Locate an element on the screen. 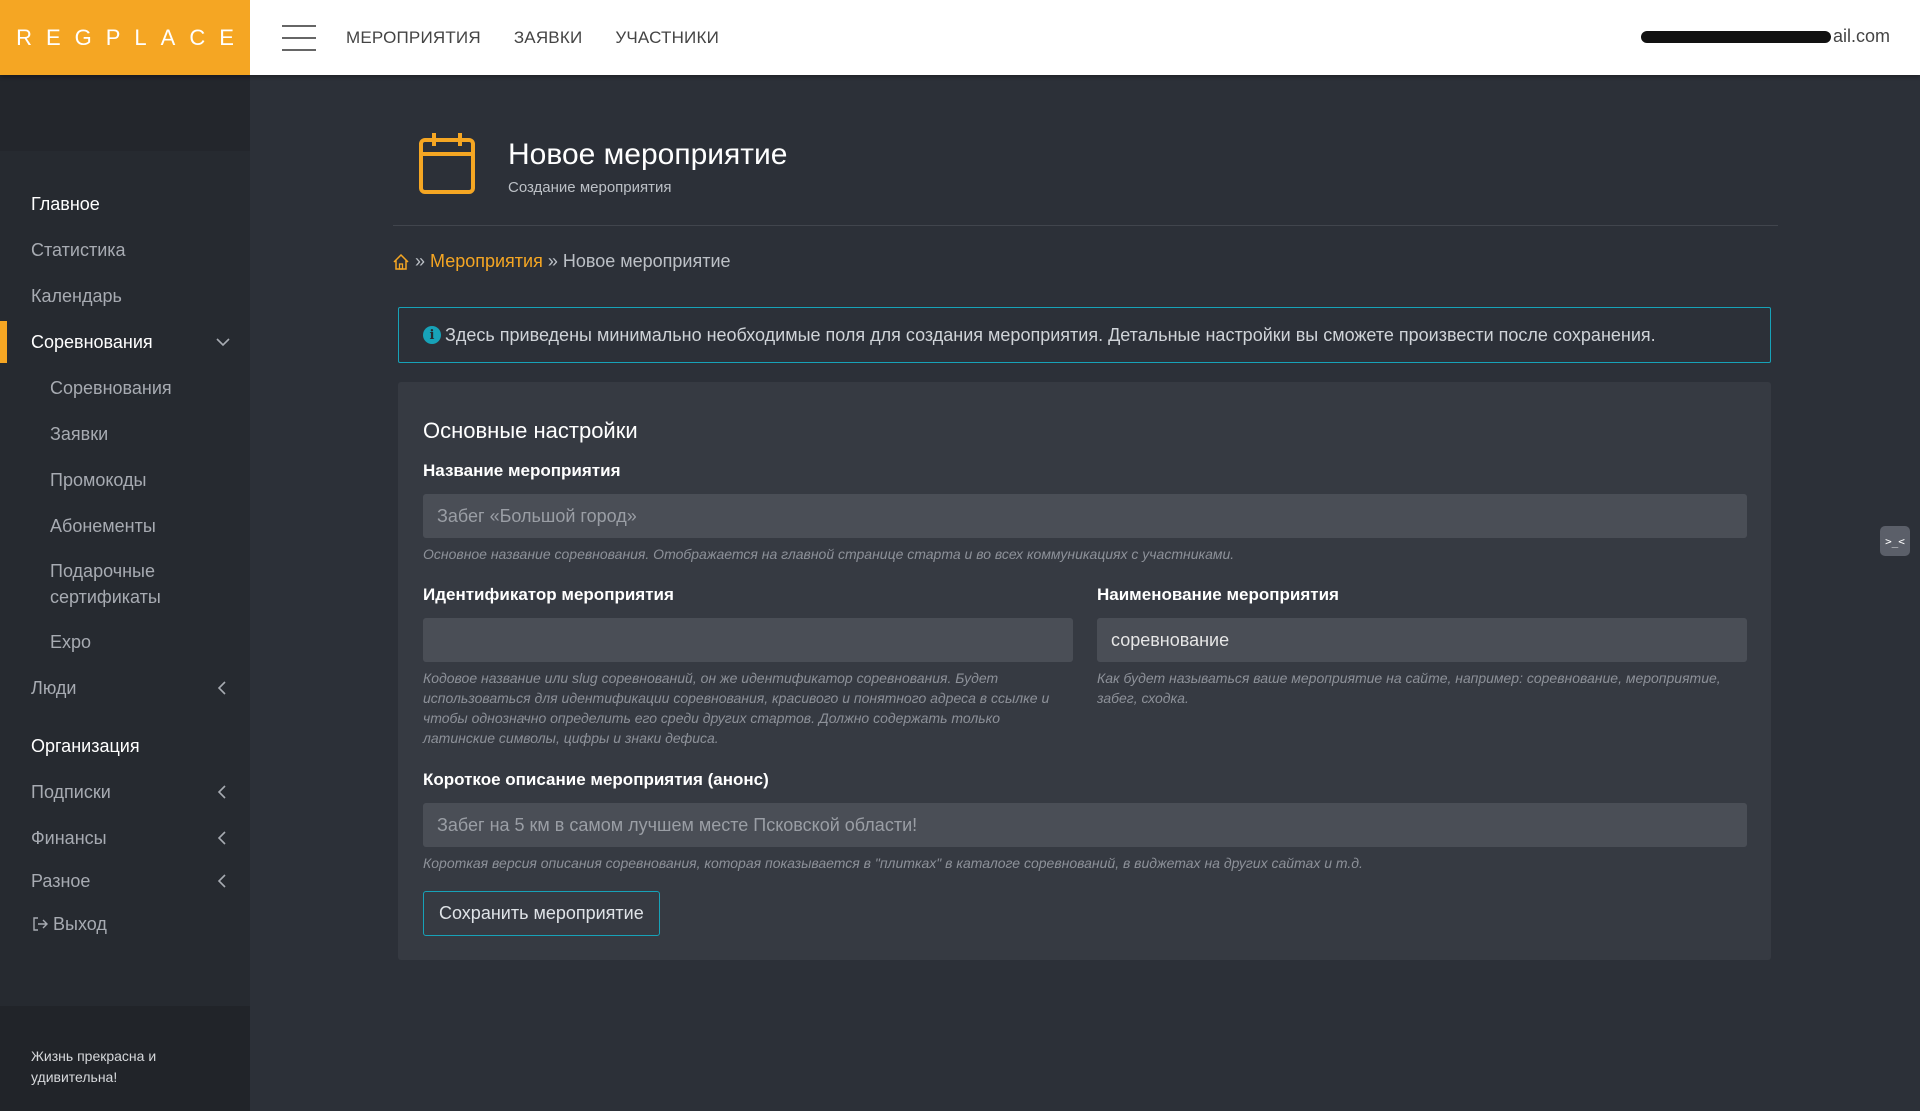 The image size is (1920, 1114). sidebar-item-statistics: Статистика is located at coordinates (125, 250).